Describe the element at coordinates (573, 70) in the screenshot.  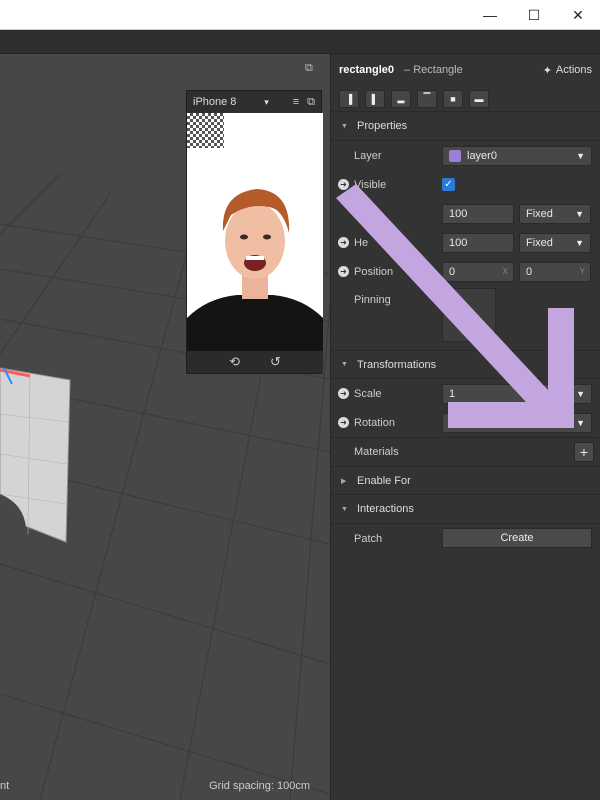
I see `actions-label: Actions` at that location.